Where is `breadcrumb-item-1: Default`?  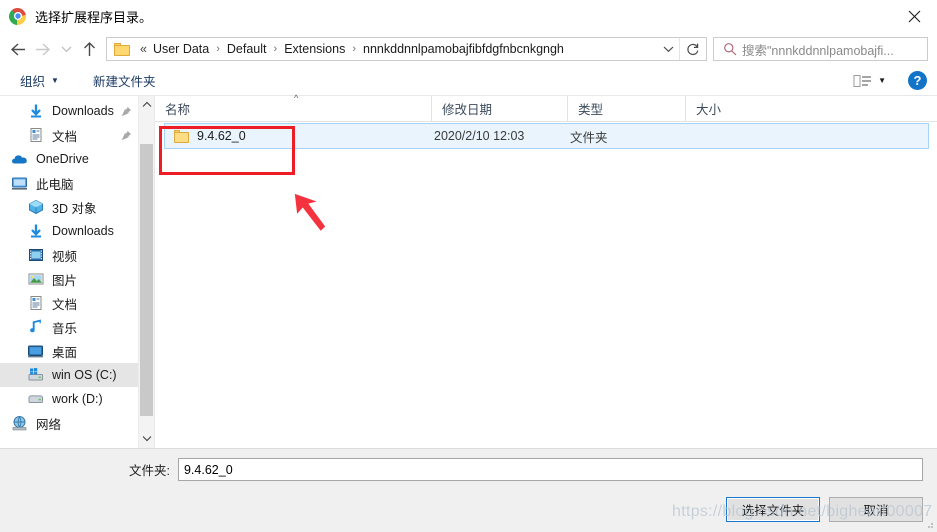 breadcrumb-item-1: Default is located at coordinates (247, 49).